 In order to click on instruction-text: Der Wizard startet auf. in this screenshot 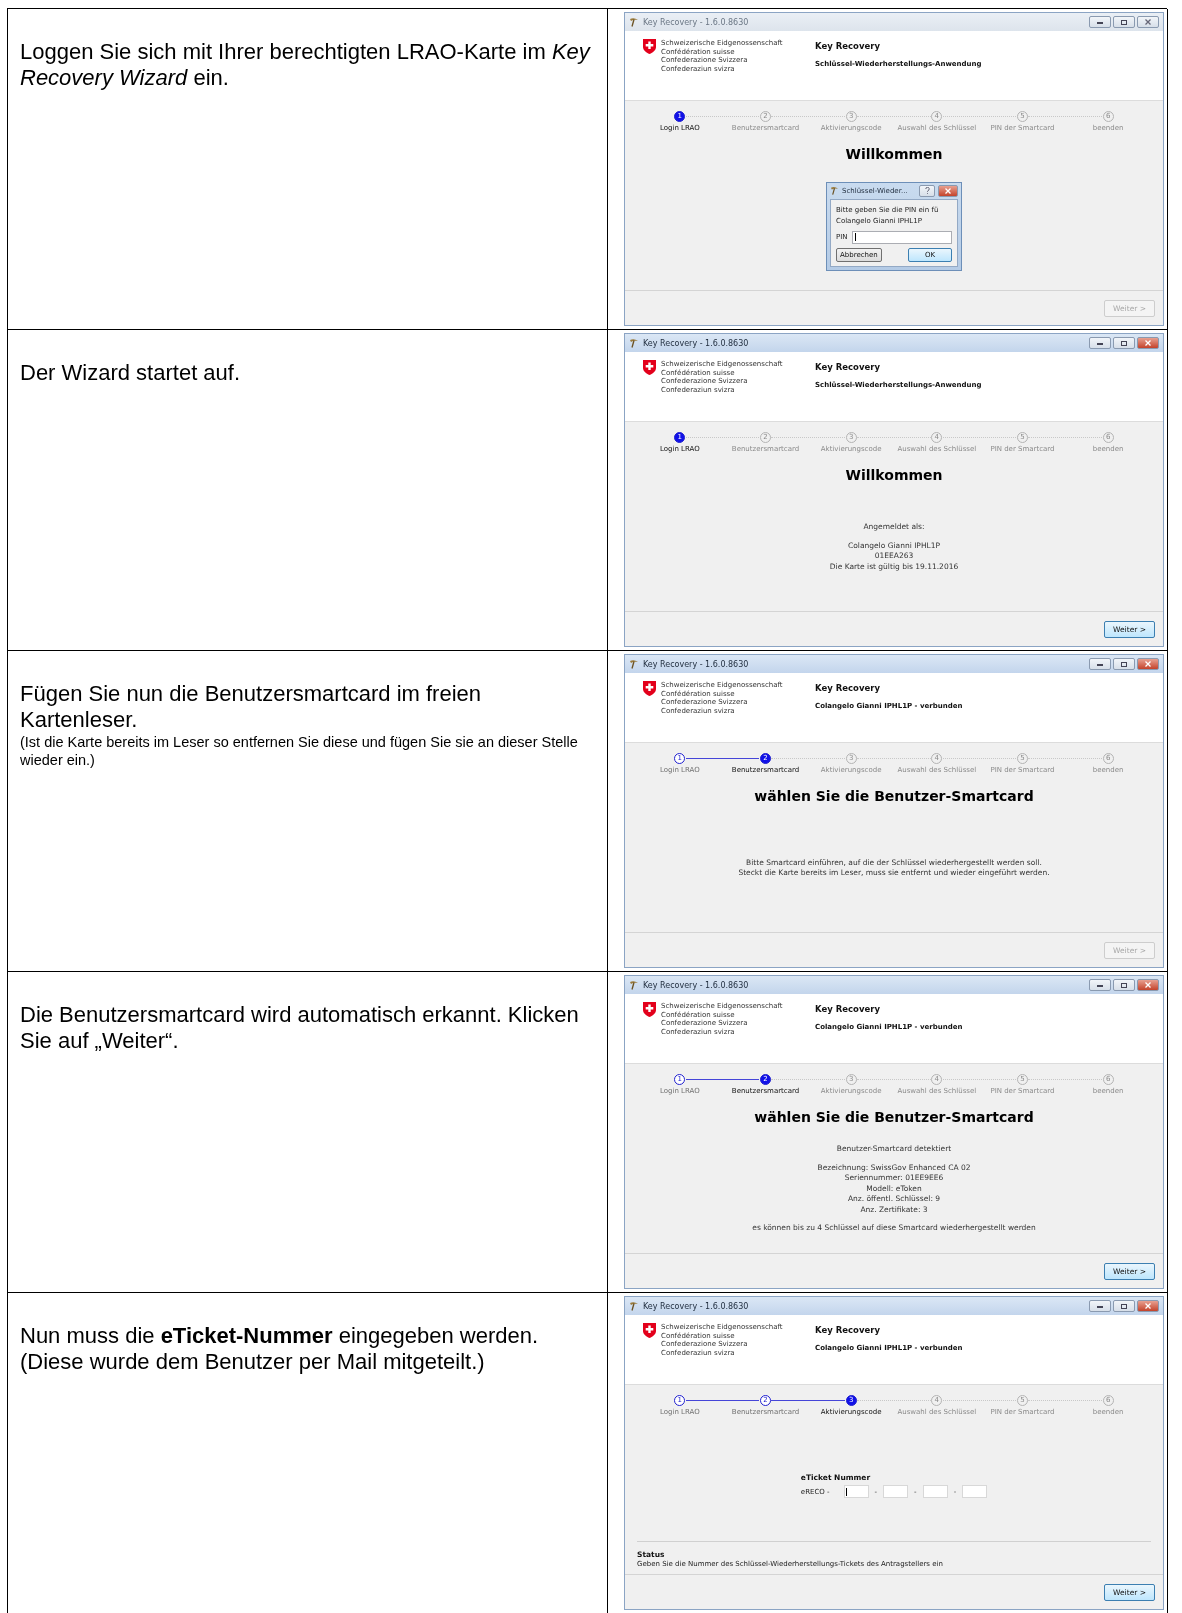, I will do `click(131, 373)`.